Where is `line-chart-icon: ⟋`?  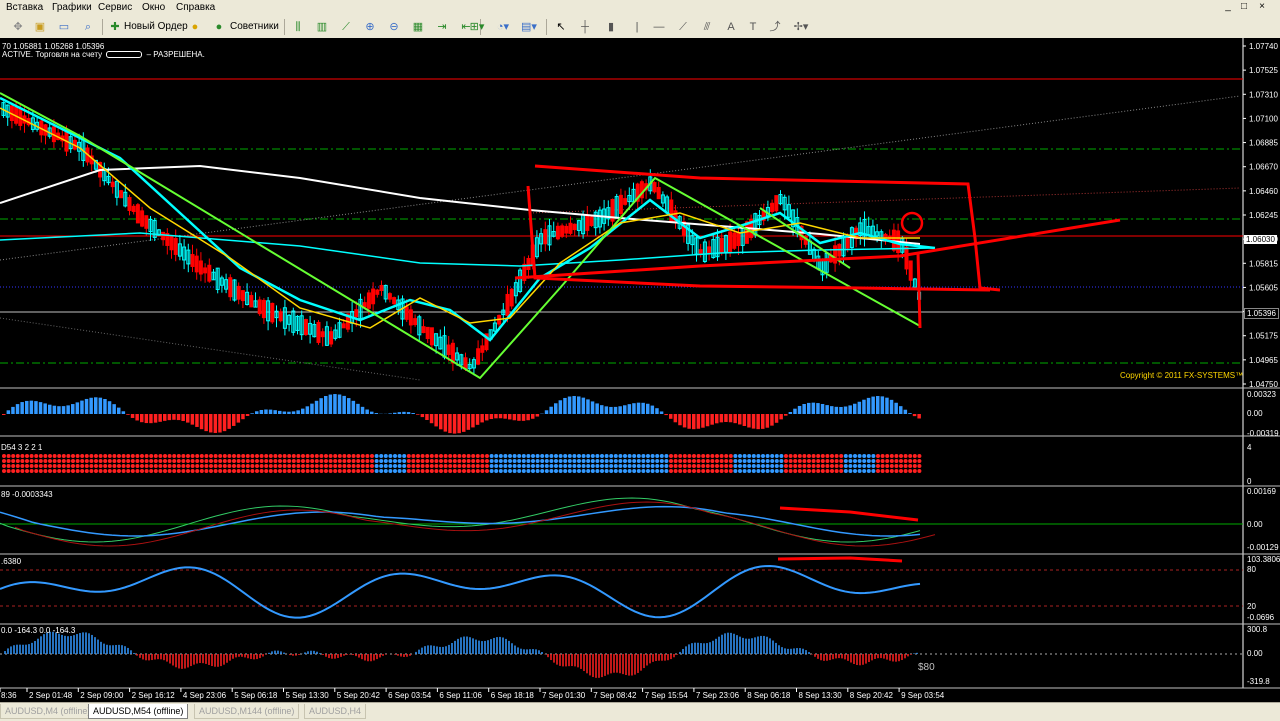
line-chart-icon: ⟋ is located at coordinates (346, 27).